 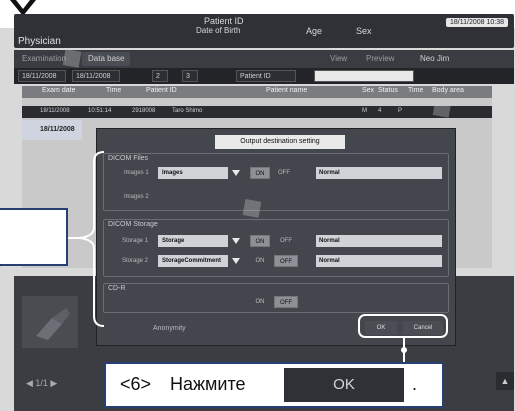 What do you see at coordinates (208, 384) in the screenshot?
I see `instruction-verb: Нажмите` at bounding box center [208, 384].